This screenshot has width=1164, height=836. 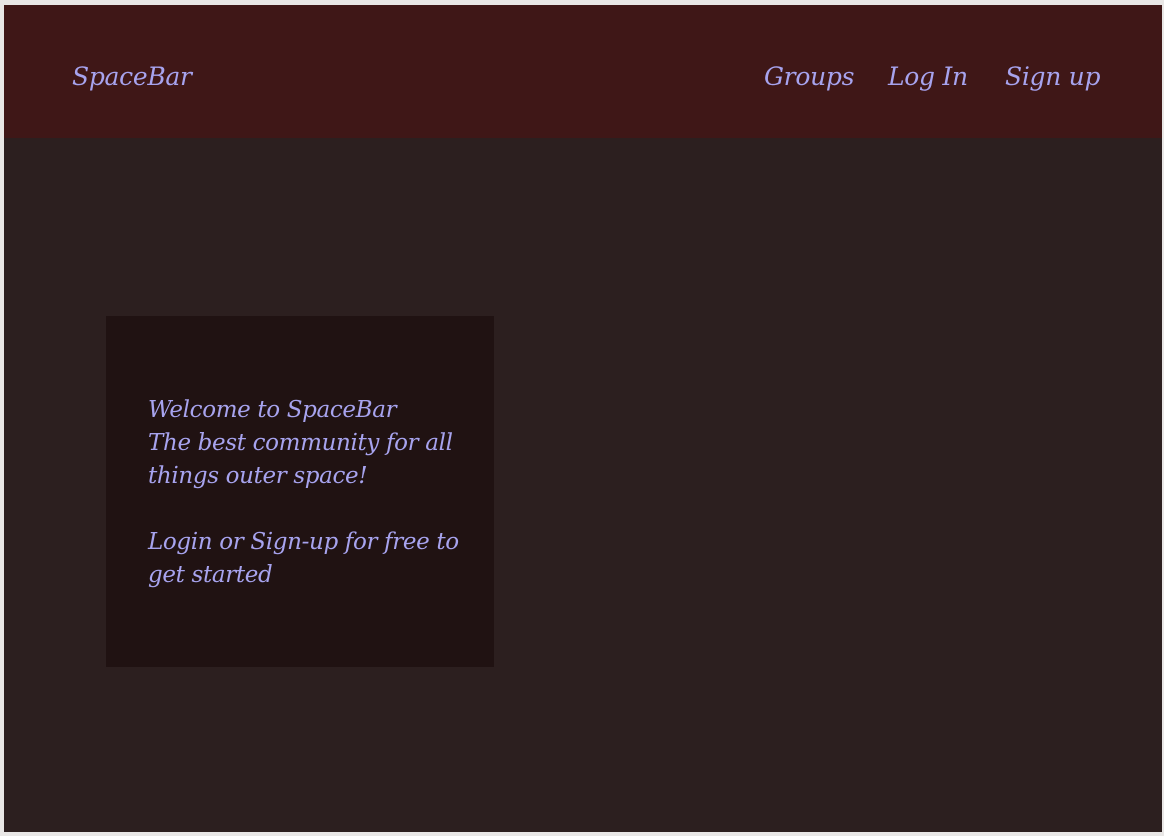 What do you see at coordinates (928, 77) in the screenshot?
I see `log-in-link: Log In` at bounding box center [928, 77].